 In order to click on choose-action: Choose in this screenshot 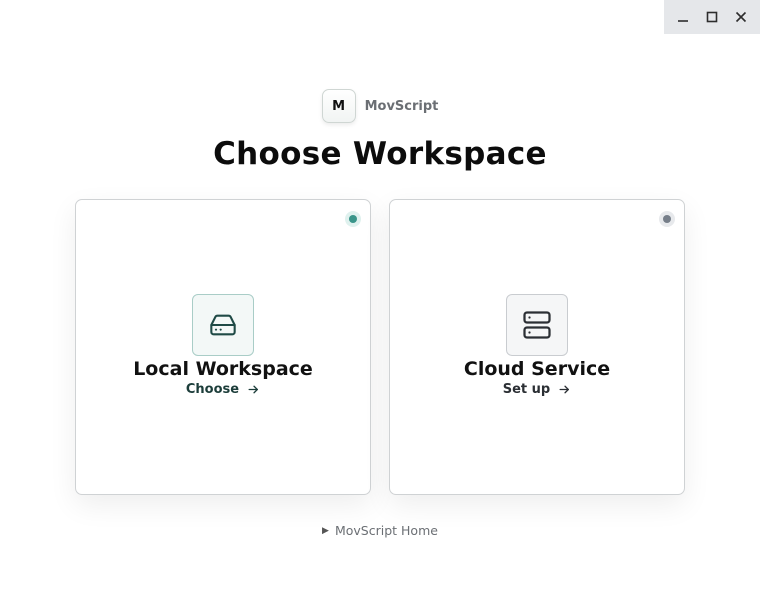, I will do `click(223, 389)`.